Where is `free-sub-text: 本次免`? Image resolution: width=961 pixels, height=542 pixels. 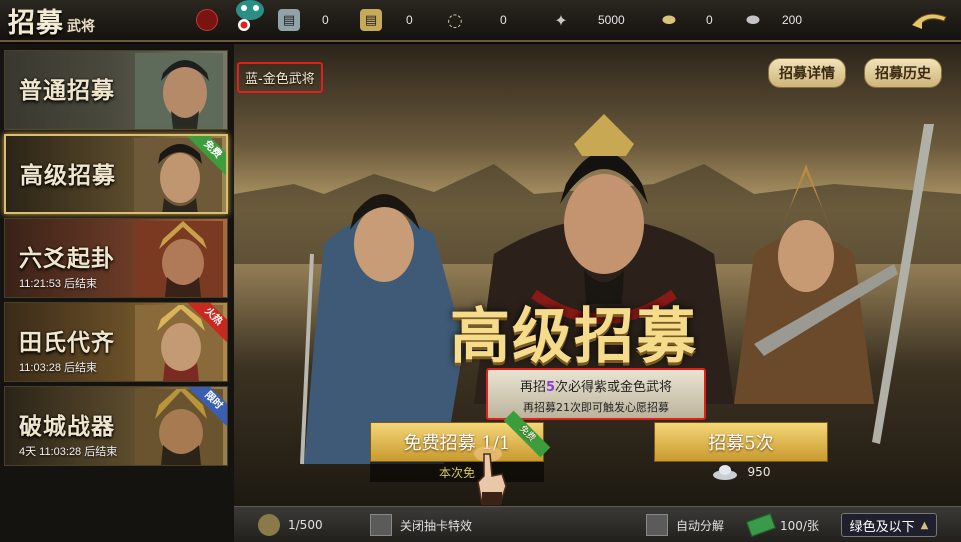 free-sub-text: 本次免 is located at coordinates (456, 472).